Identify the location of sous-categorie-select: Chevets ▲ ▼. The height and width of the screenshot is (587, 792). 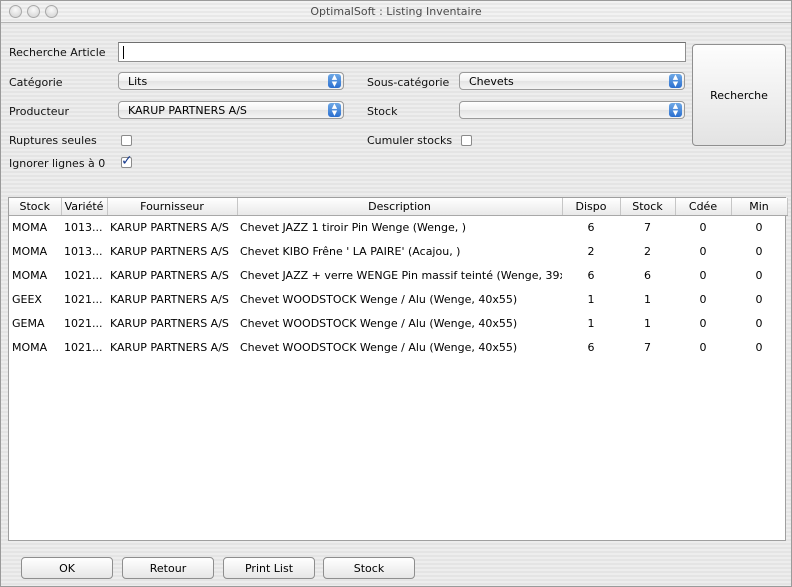
(572, 81).